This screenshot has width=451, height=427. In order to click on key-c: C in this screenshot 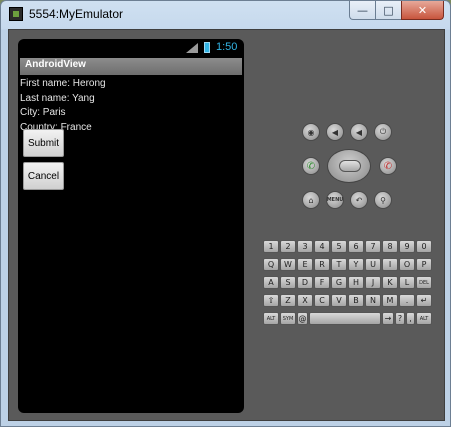, I will do `click(322, 300)`.